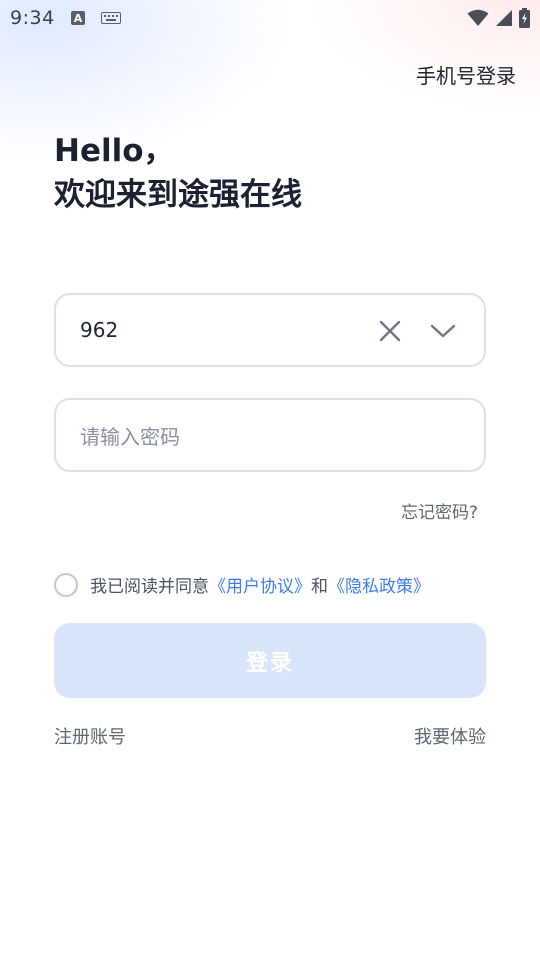 This screenshot has height=960, width=540. I want to click on signal-icon, so click(504, 18).